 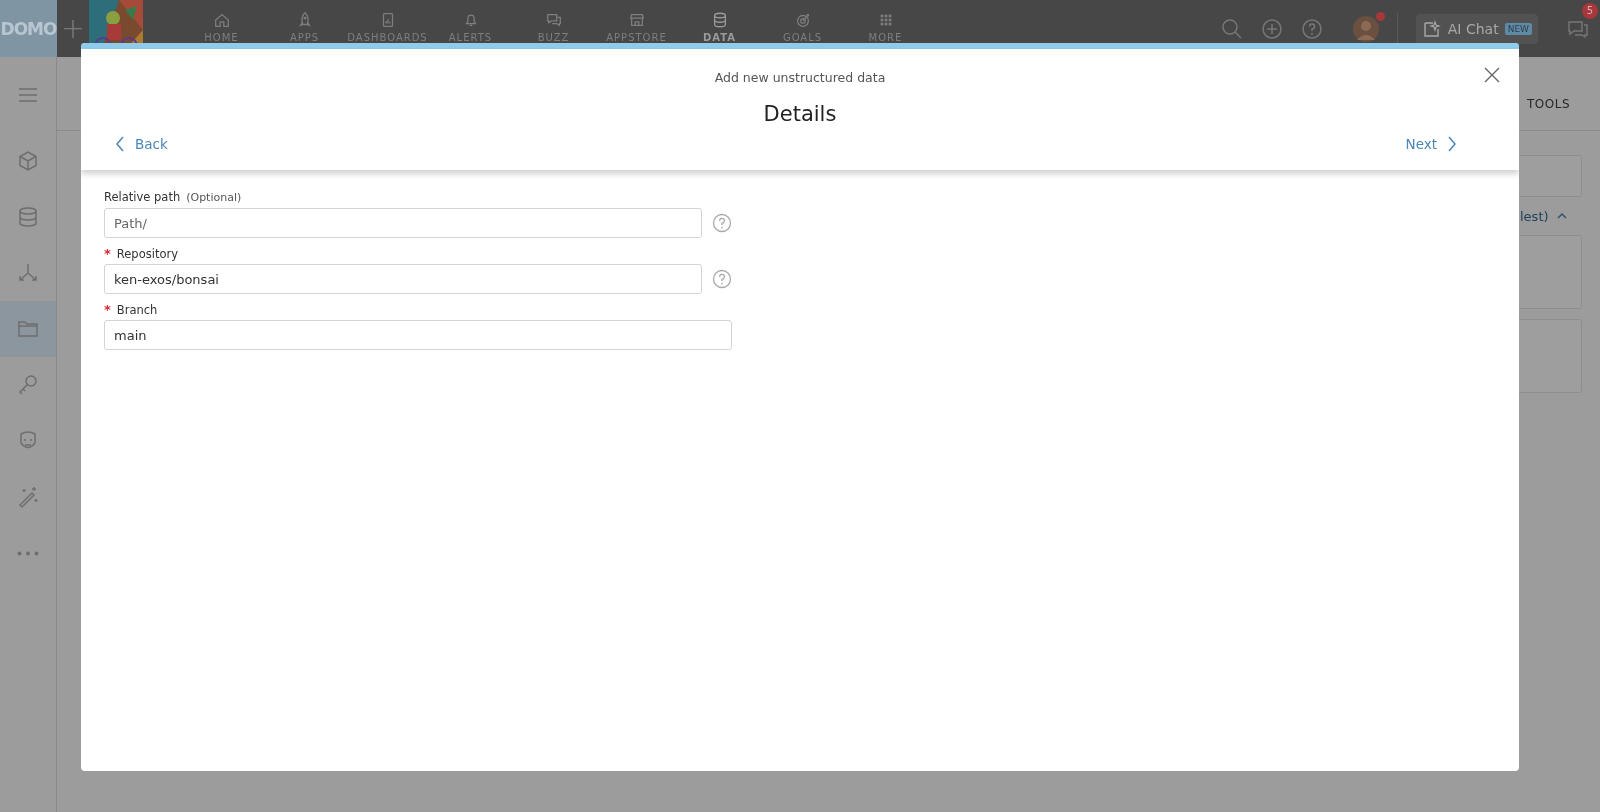 I want to click on caret-icon, so click(x=1561, y=216).